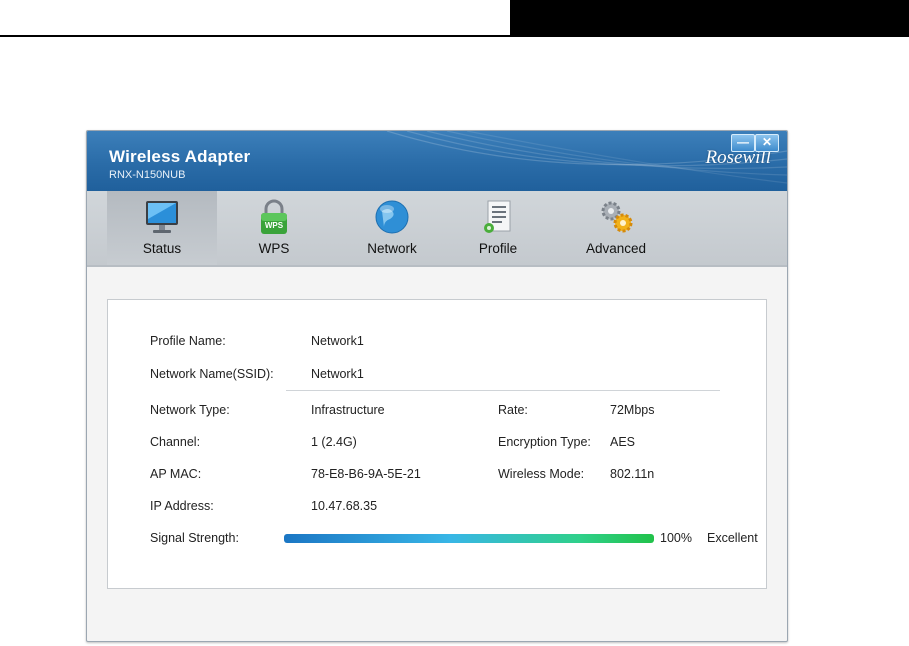 This screenshot has width=909, height=646. Describe the element at coordinates (623, 442) in the screenshot. I see `encryption-type-value: AES` at that location.